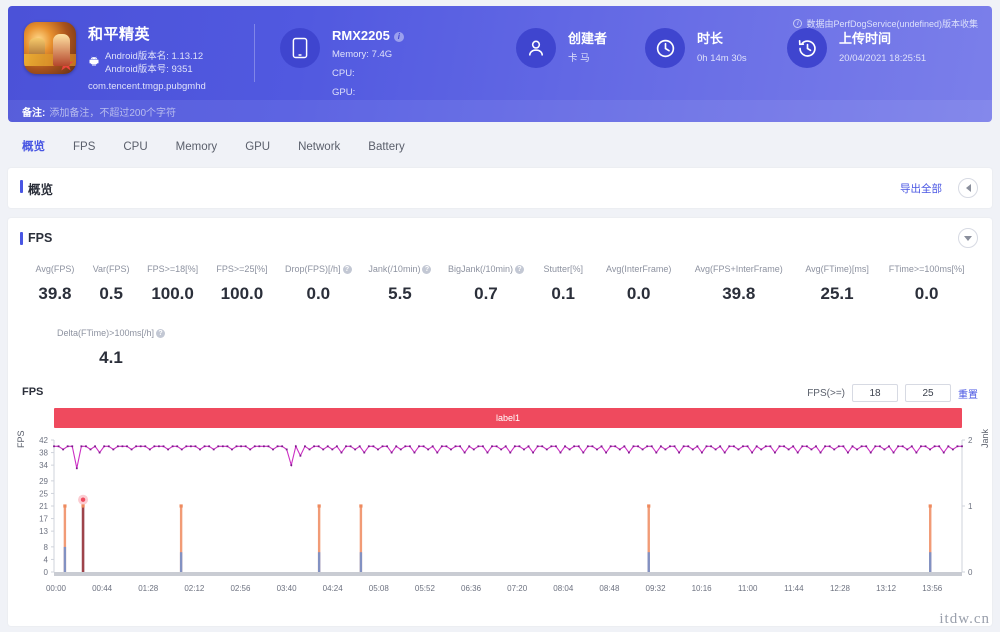 The height and width of the screenshot is (632, 1000). I want to click on fps-threshold-low-input, so click(875, 393).